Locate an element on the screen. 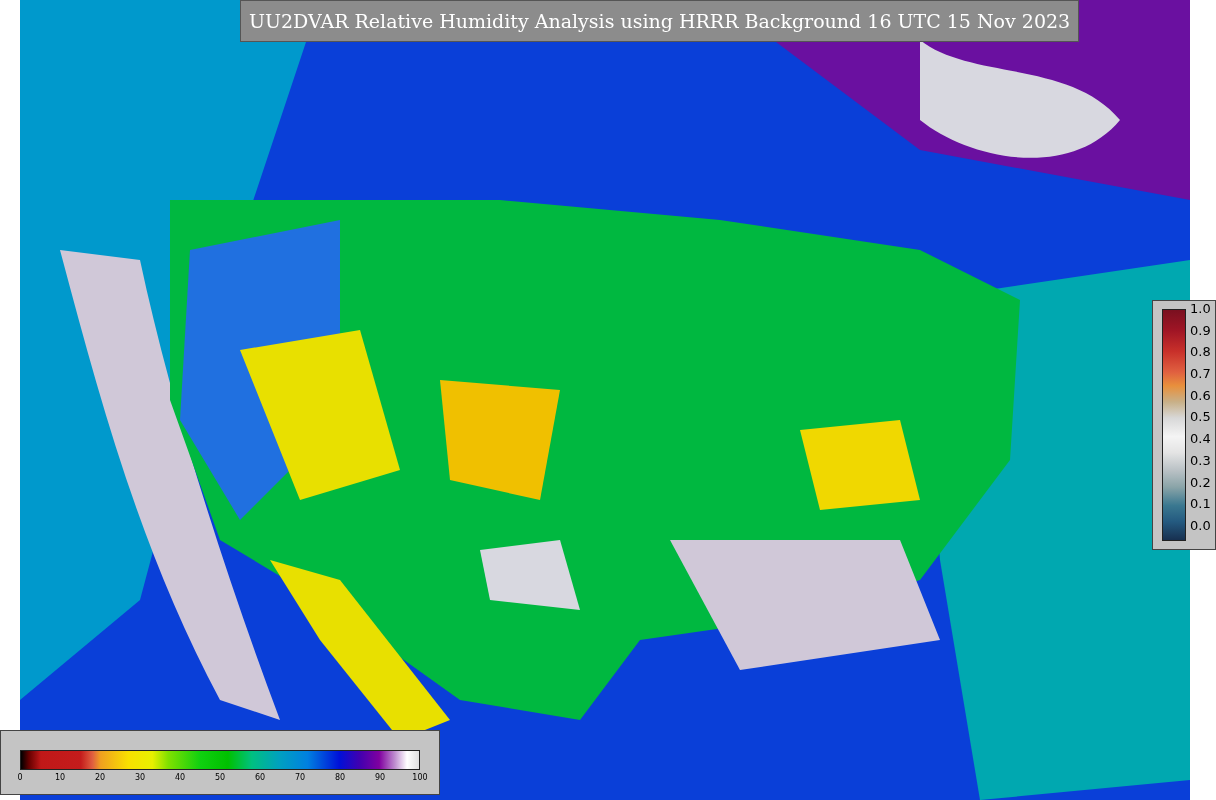 The height and width of the screenshot is (800, 1216). tick-label: 0.5 is located at coordinates (1200, 417).